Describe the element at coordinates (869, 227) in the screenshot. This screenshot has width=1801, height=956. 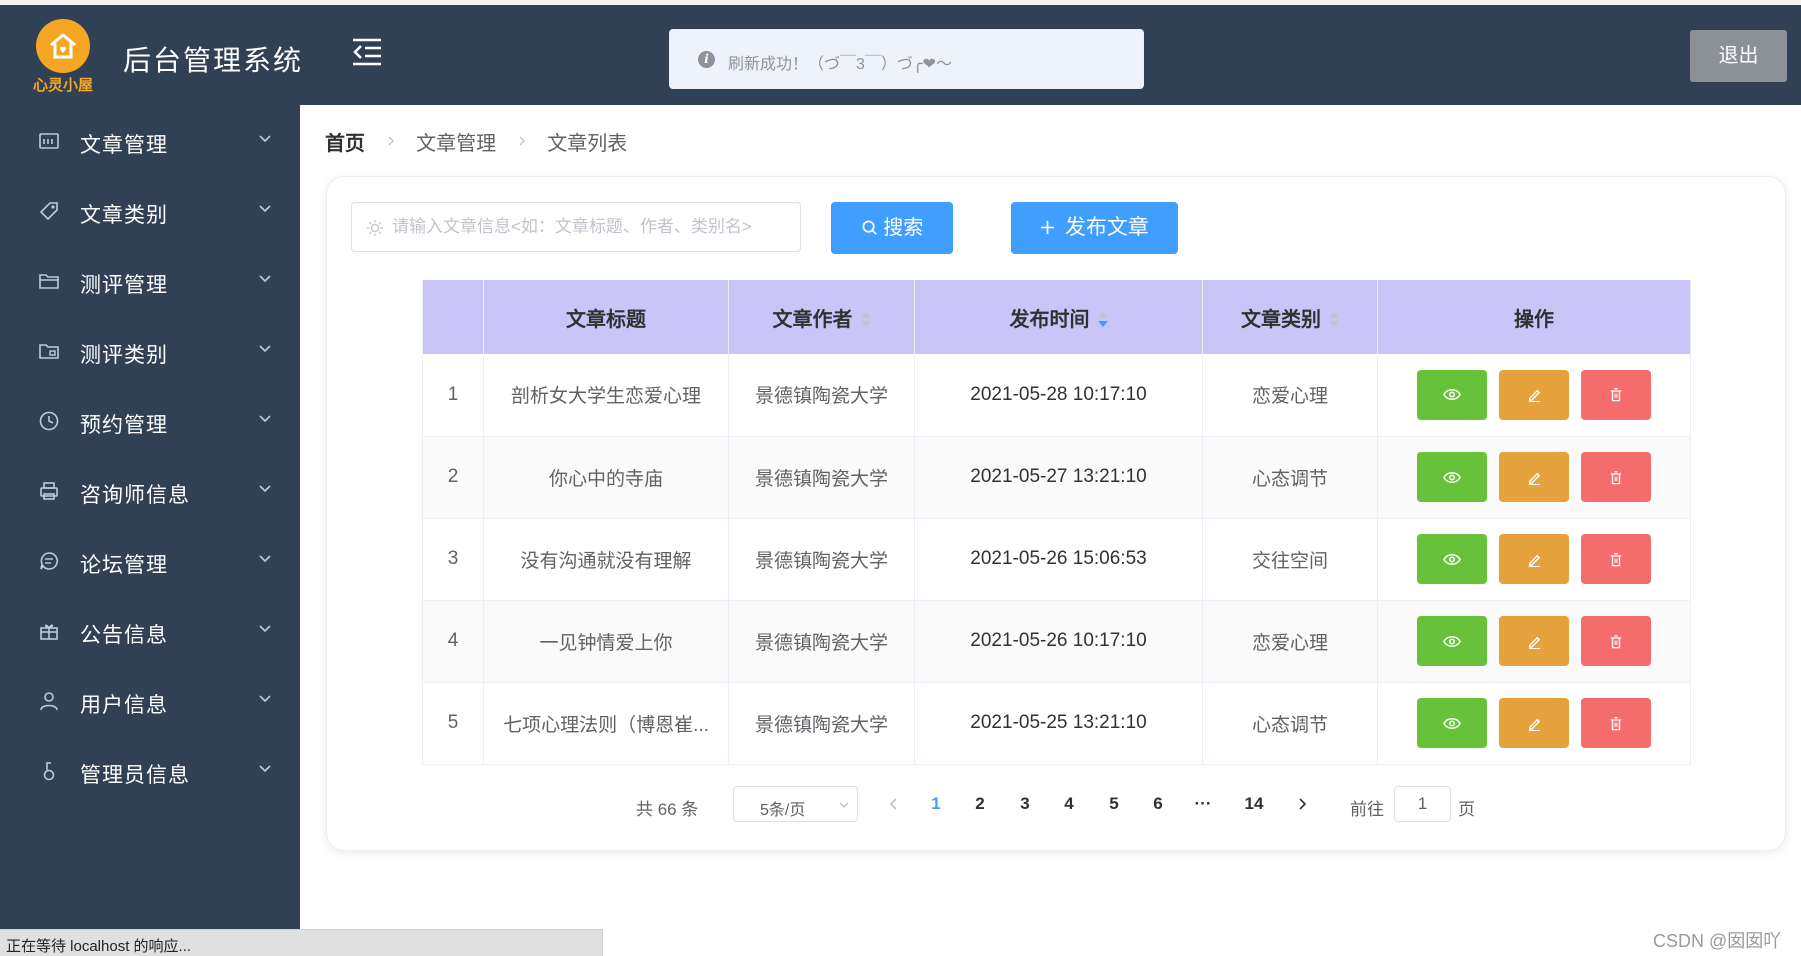
I see `search-icon` at that location.